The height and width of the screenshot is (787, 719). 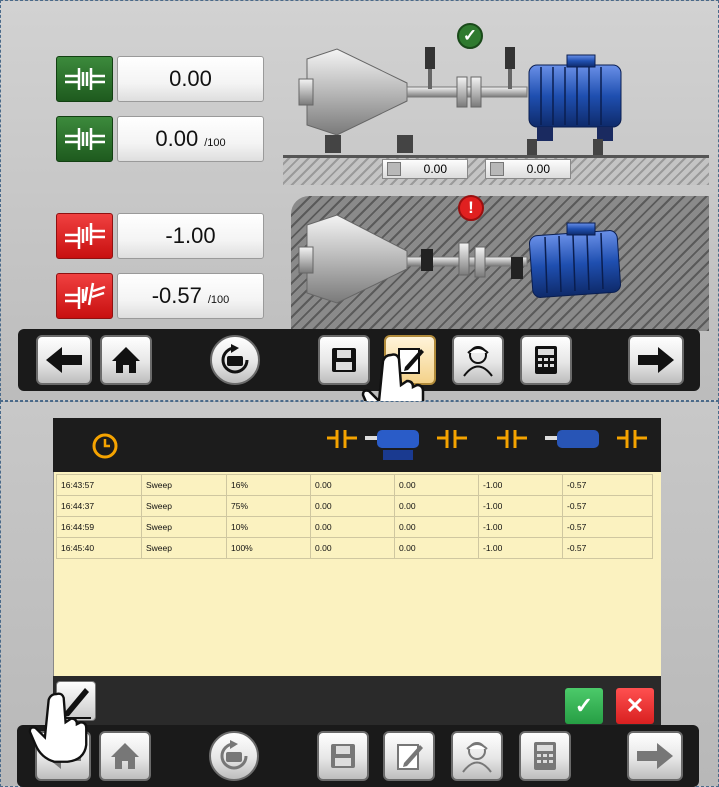 What do you see at coordinates (99, 527) in the screenshot?
I see `cell-time: 16:44:59` at bounding box center [99, 527].